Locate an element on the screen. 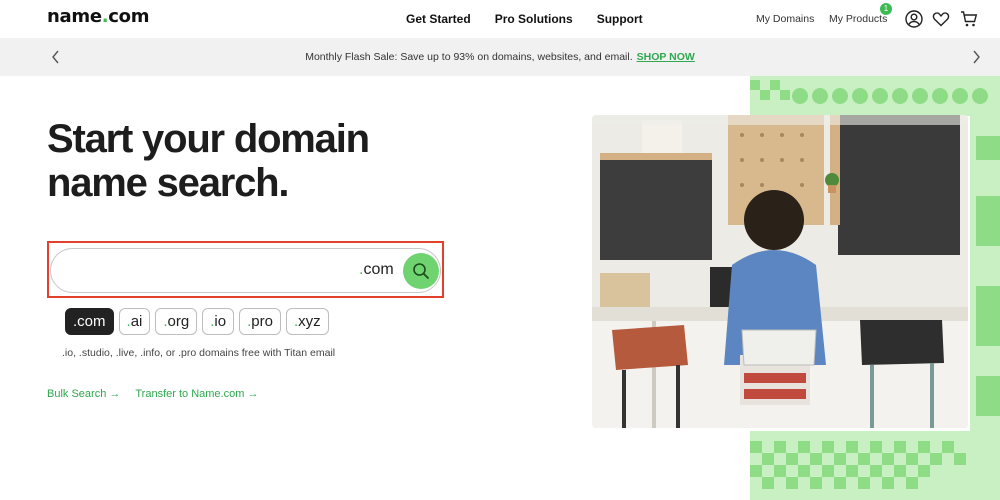 The image size is (1000, 500). main-nav: Get Started Pro Solutions Support is located at coordinates (524, 19).